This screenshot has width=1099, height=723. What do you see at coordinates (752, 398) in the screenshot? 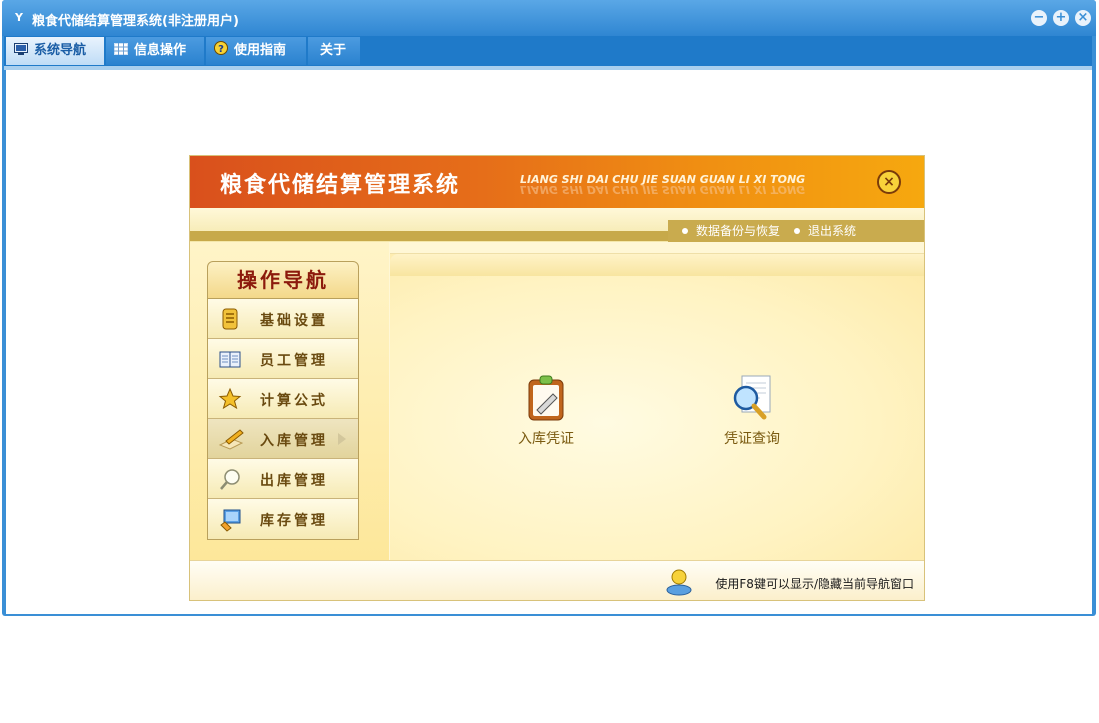
I see `document-search-icon` at bounding box center [752, 398].